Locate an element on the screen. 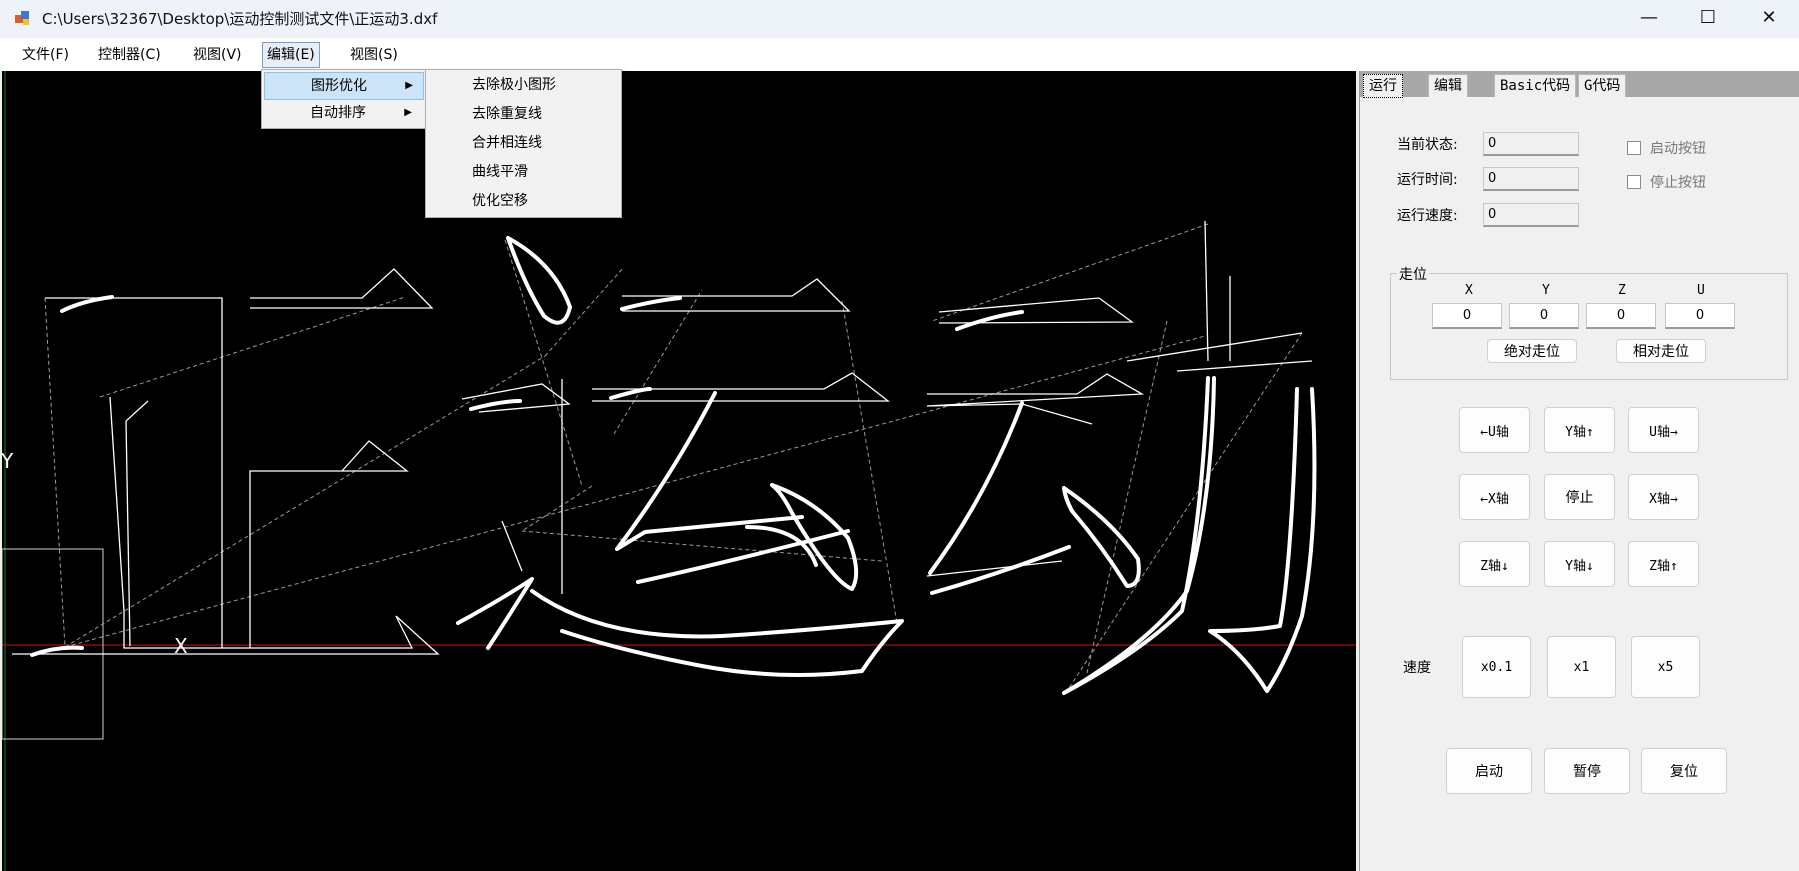 The width and height of the screenshot is (1799, 871). current-state-label: 当前状态: is located at coordinates (1427, 145).